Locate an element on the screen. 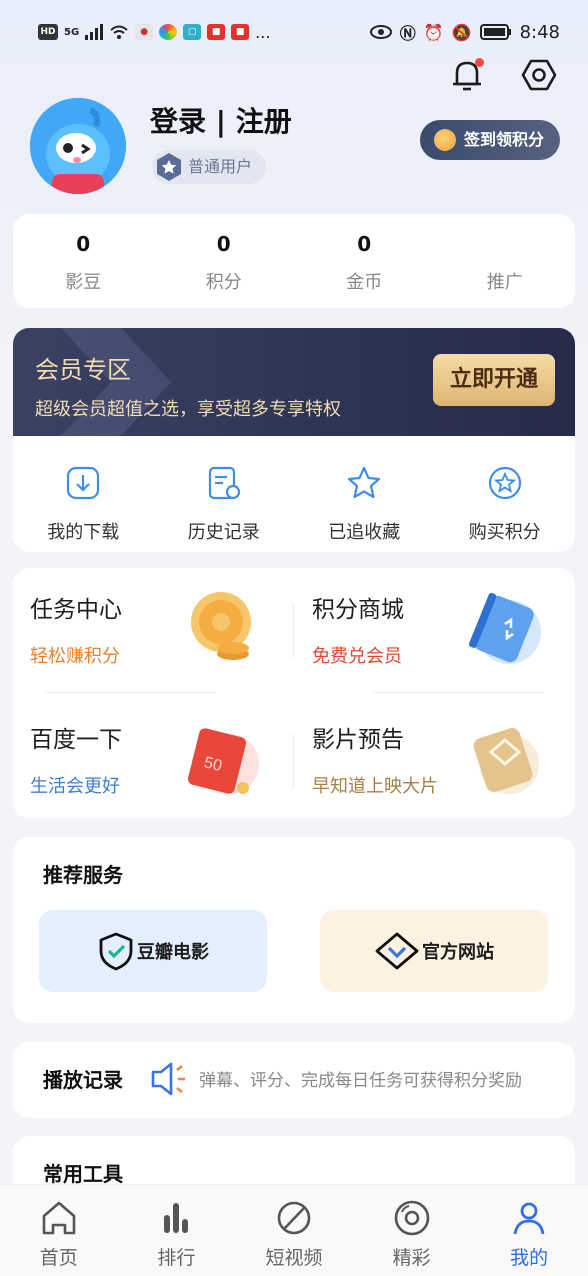 This screenshot has height=1276, width=588. quick-actions: 我的下载 历史记录 已追收藏 购买积分 is located at coordinates (294, 494).